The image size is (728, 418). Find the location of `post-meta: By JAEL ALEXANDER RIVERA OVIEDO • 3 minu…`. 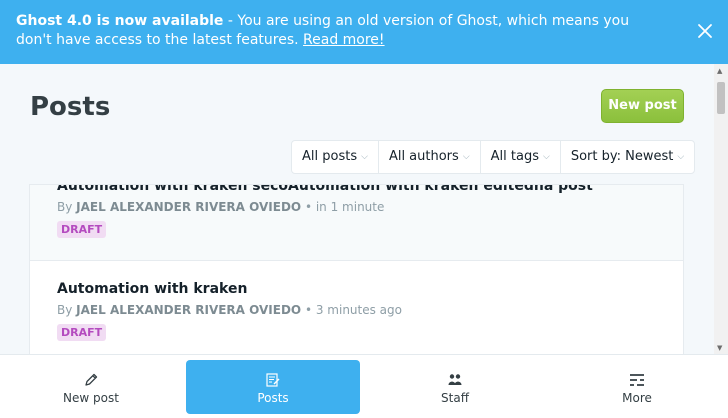

post-meta: By JAEL ALEXANDER RIVERA OVIEDO • 3 minu… is located at coordinates (229, 310).